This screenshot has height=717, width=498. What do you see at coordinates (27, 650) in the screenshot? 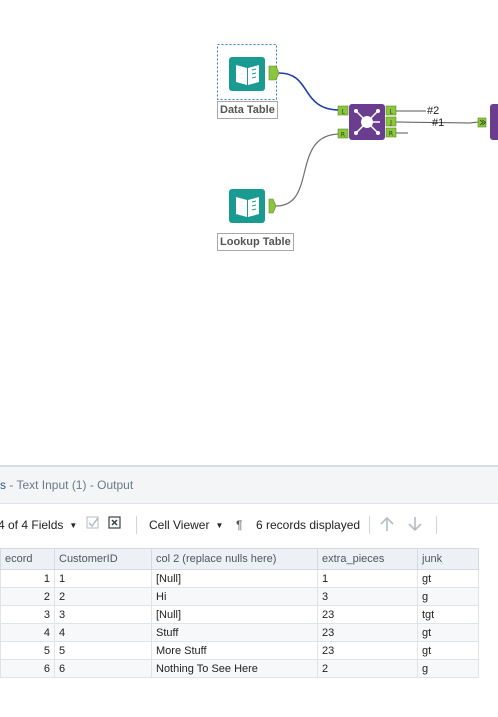
I see `record-cell: 5` at bounding box center [27, 650].